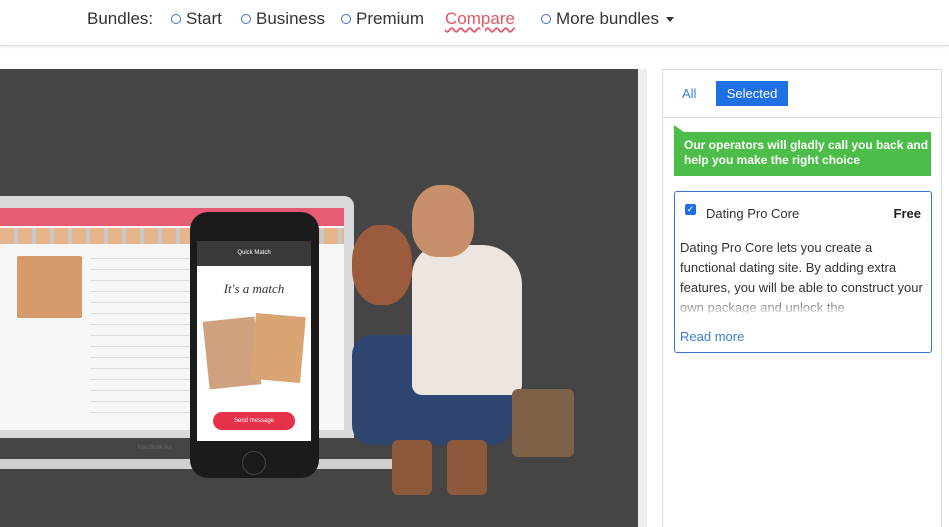 This screenshot has width=949, height=527. I want to click on tab-bar: All Selected, so click(802, 94).